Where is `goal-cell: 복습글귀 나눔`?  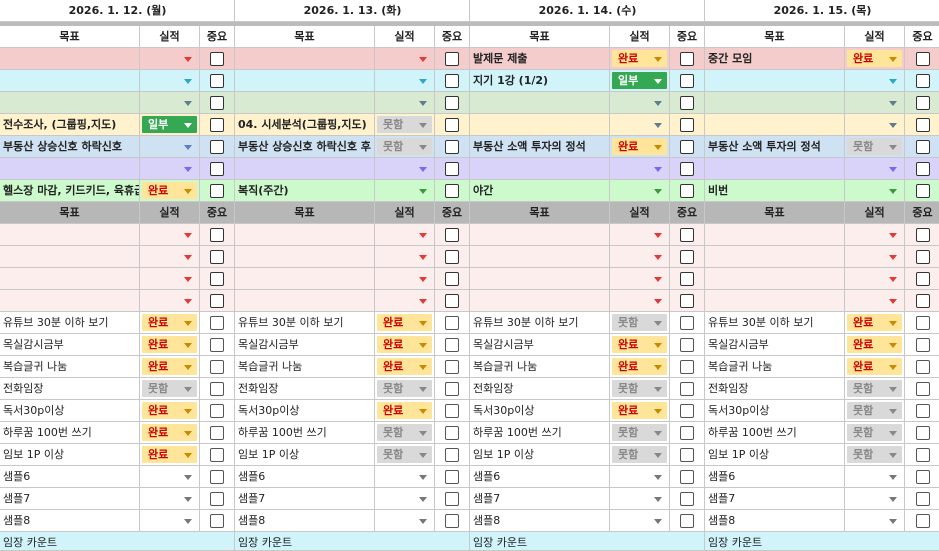 goal-cell: 복습글귀 나눔 is located at coordinates (305, 367).